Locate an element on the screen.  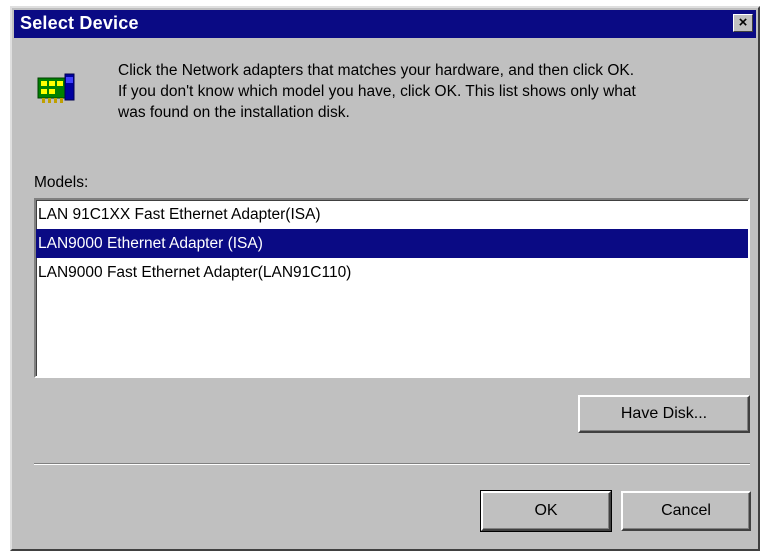
model-item-selected: LAN9000 Ethernet Adapter (ISA) is located at coordinates (392, 243).